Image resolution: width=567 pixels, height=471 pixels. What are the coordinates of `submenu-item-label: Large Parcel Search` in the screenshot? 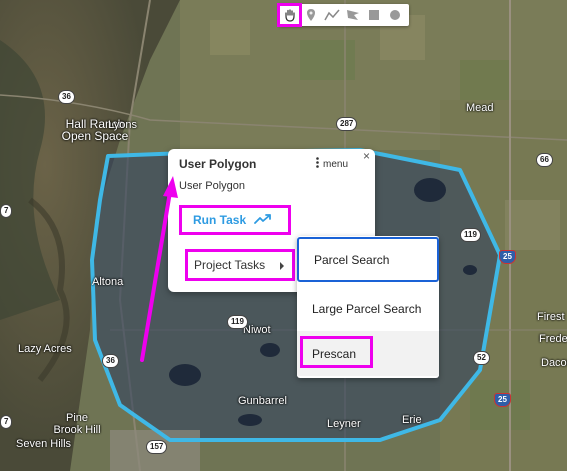 It's located at (367, 308).